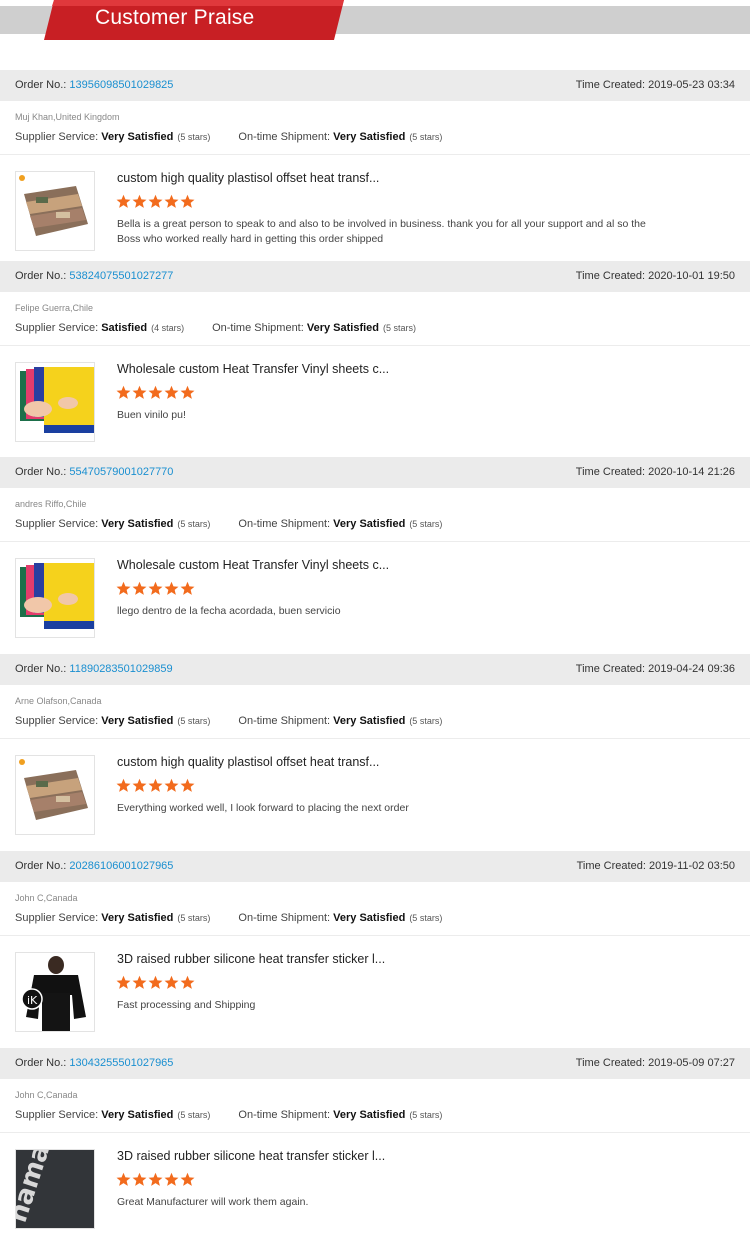  I want to click on time-created: Time Created: 2019-11-02 03:50, so click(656, 866).